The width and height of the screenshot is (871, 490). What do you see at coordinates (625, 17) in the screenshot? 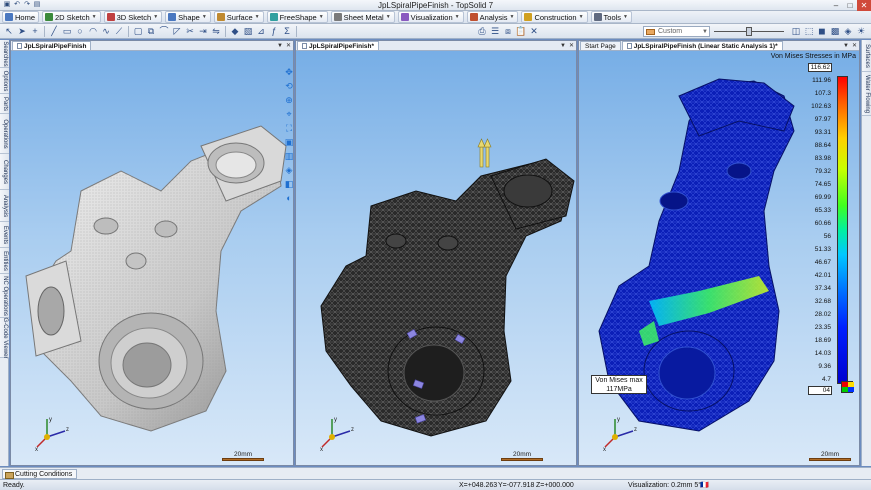
I see `chevron-down-icon: ▼` at bounding box center [625, 17].